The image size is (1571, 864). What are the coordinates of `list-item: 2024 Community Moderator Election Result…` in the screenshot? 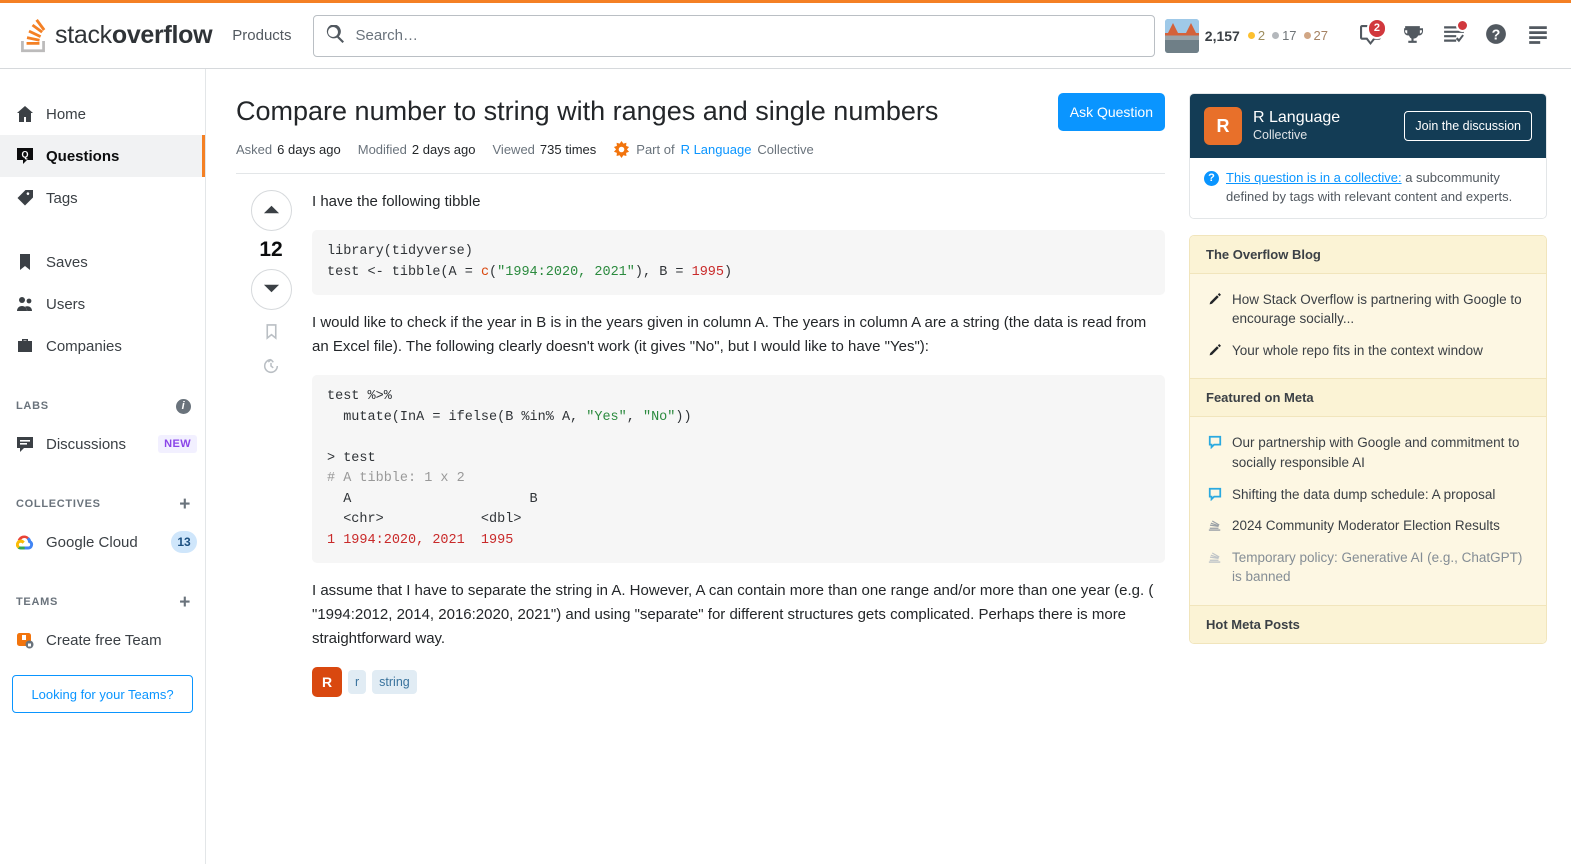 It's located at (1368, 526).